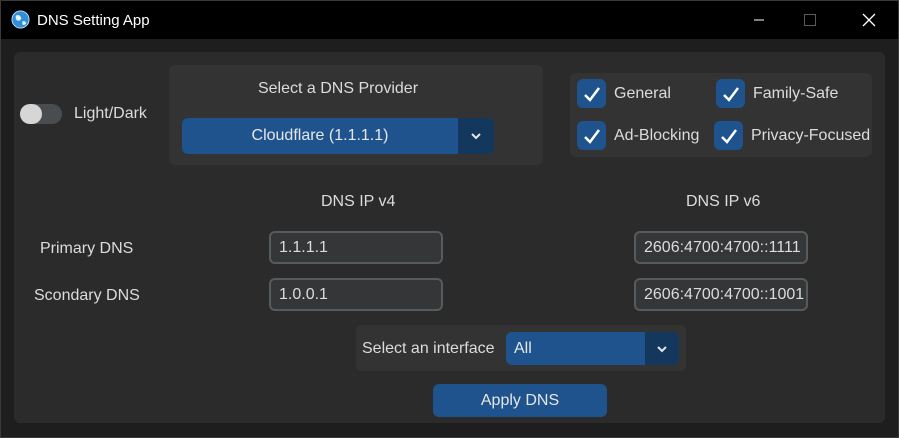 The width and height of the screenshot is (899, 438). I want to click on secondary-dns-label: Scondary DNS, so click(87, 295).